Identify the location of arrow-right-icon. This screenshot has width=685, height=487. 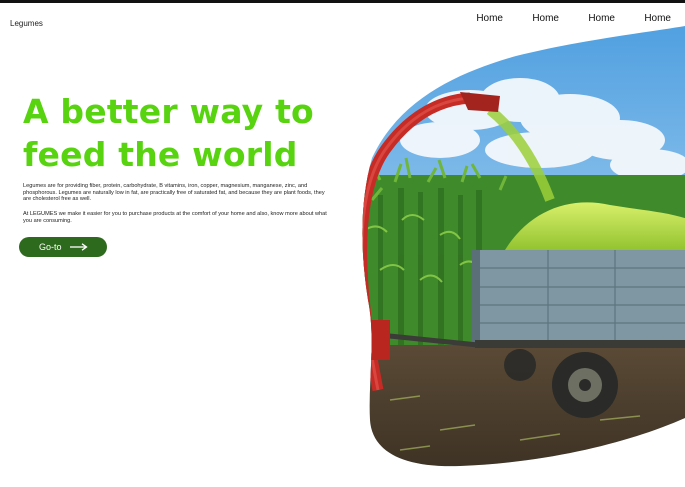
(78, 247).